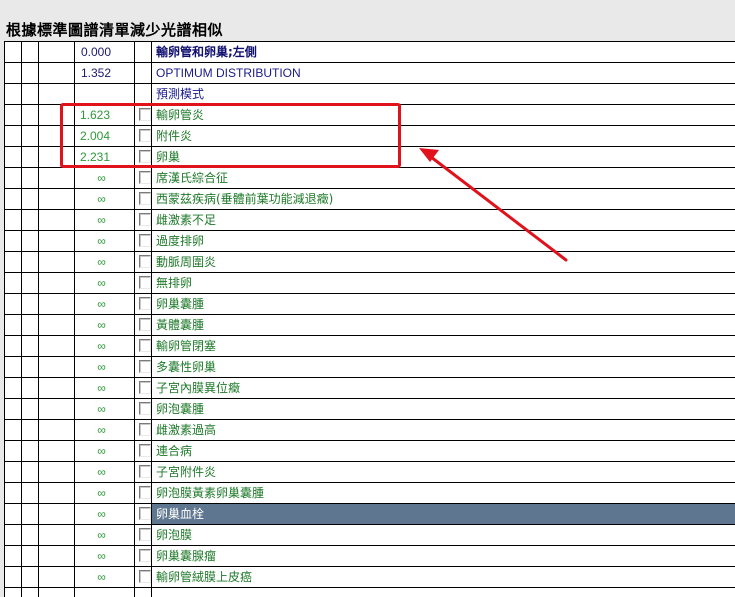  I want to click on table-row: ∞ 卵巢囊腺瘤, so click(370, 556).